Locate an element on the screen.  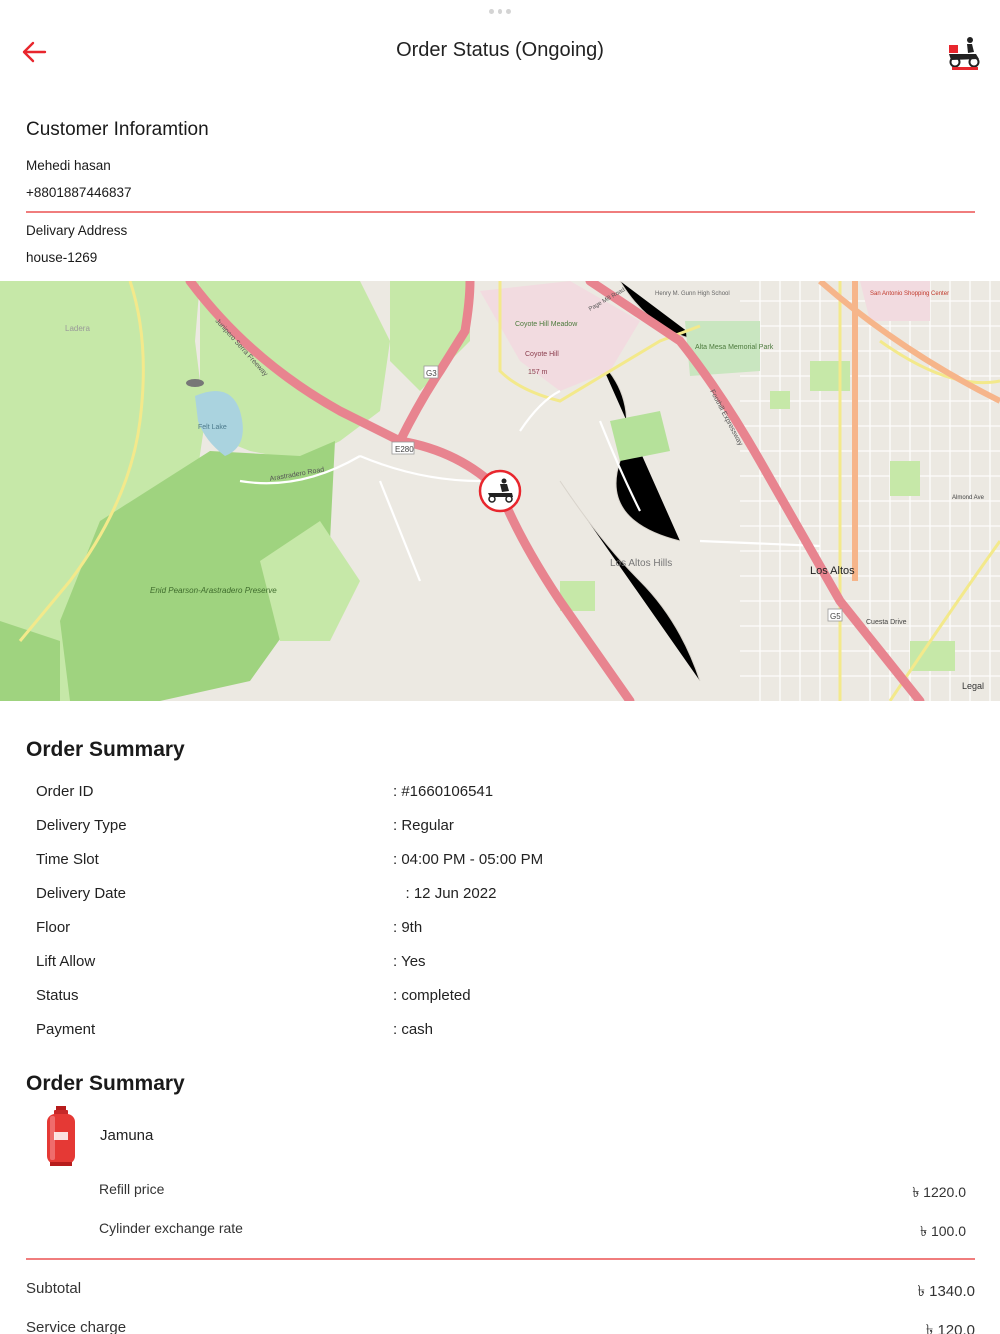
address-value: house-1269 is located at coordinates (62, 257).